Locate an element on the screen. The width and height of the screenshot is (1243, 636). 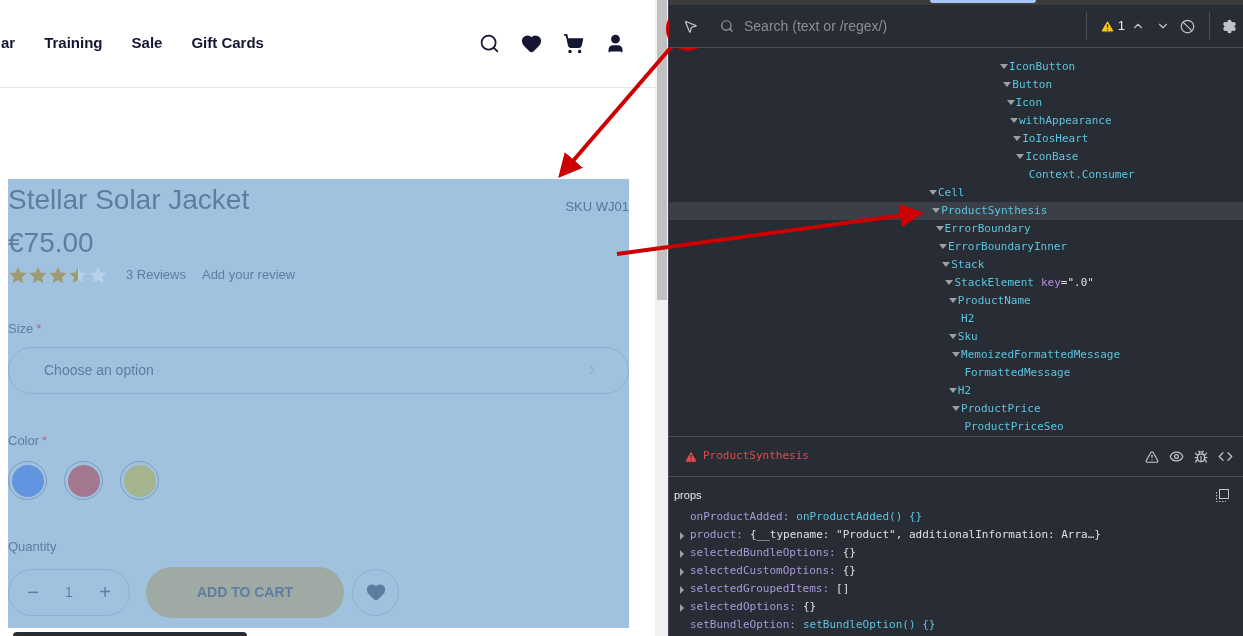
tree-row: StackElement key=".0" is located at coordinates (956, 283).